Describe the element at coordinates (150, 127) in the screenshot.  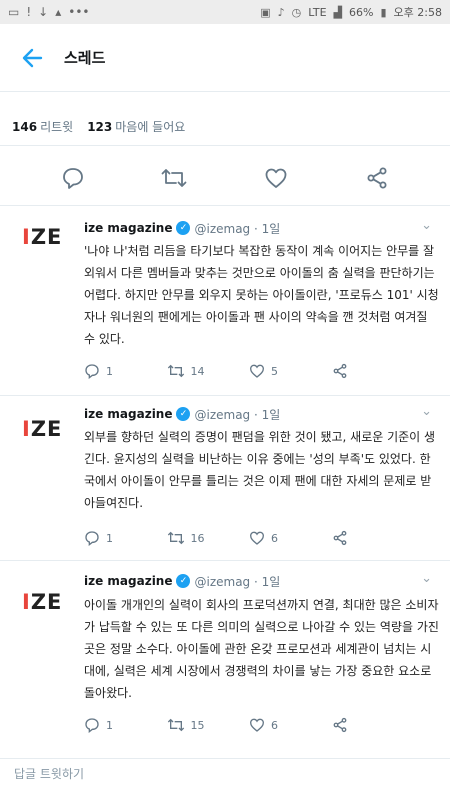
I see `like-label: 마음에 들어요` at that location.